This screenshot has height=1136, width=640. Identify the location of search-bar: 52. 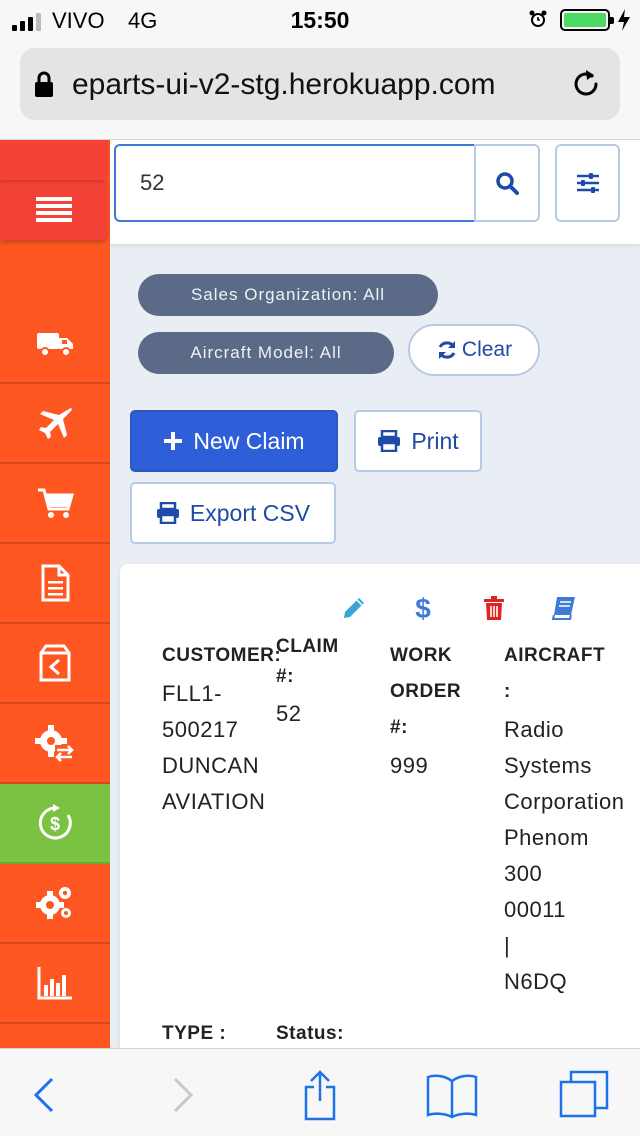
(375, 192).